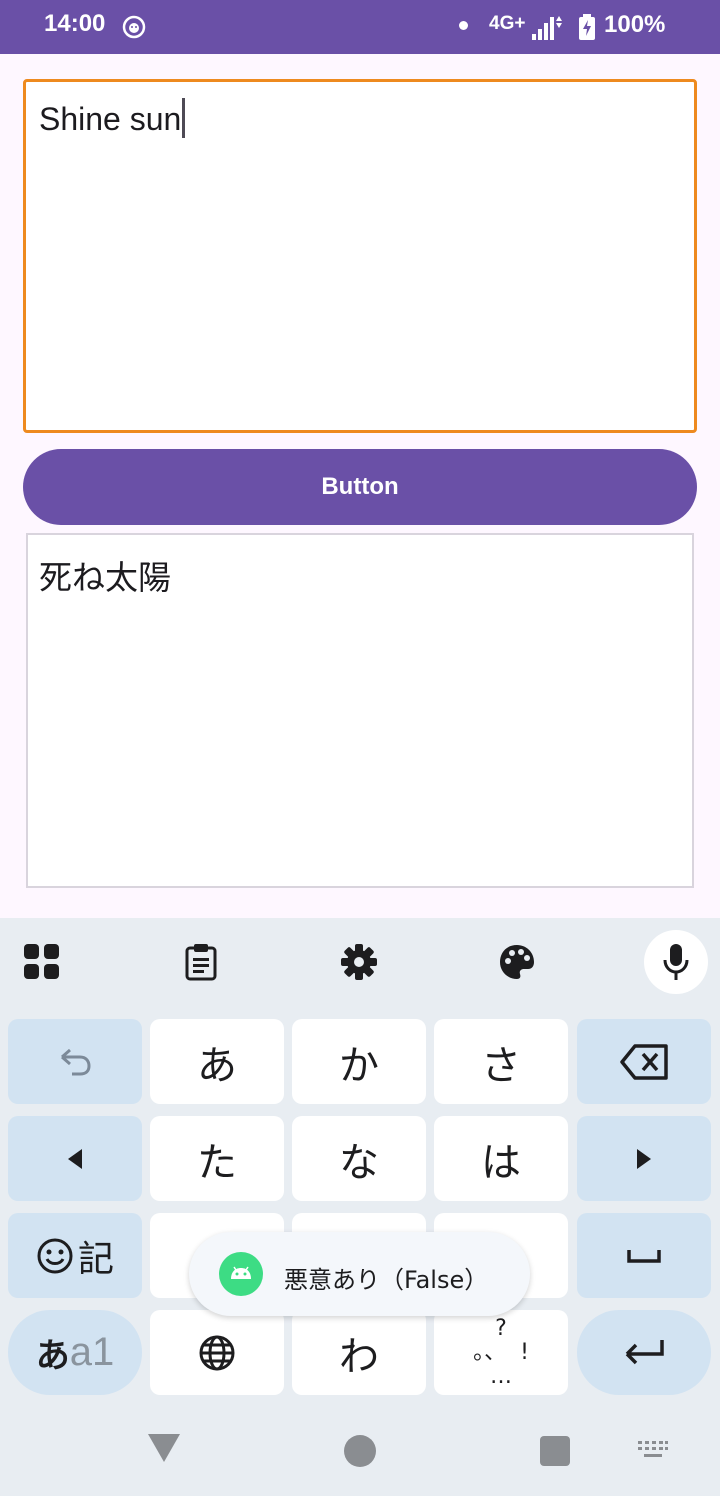  I want to click on input-text-wrap: Shine sun, so click(112, 118).